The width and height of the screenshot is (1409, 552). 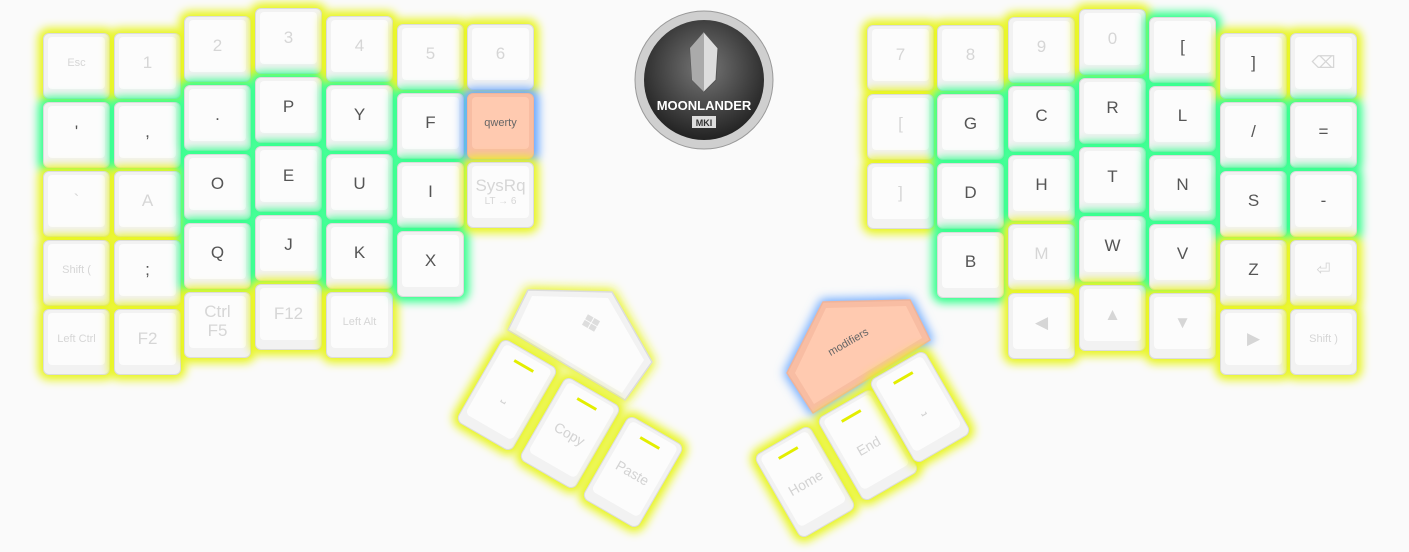 What do you see at coordinates (900, 196) in the screenshot?
I see `key-right-0-2: ]` at bounding box center [900, 196].